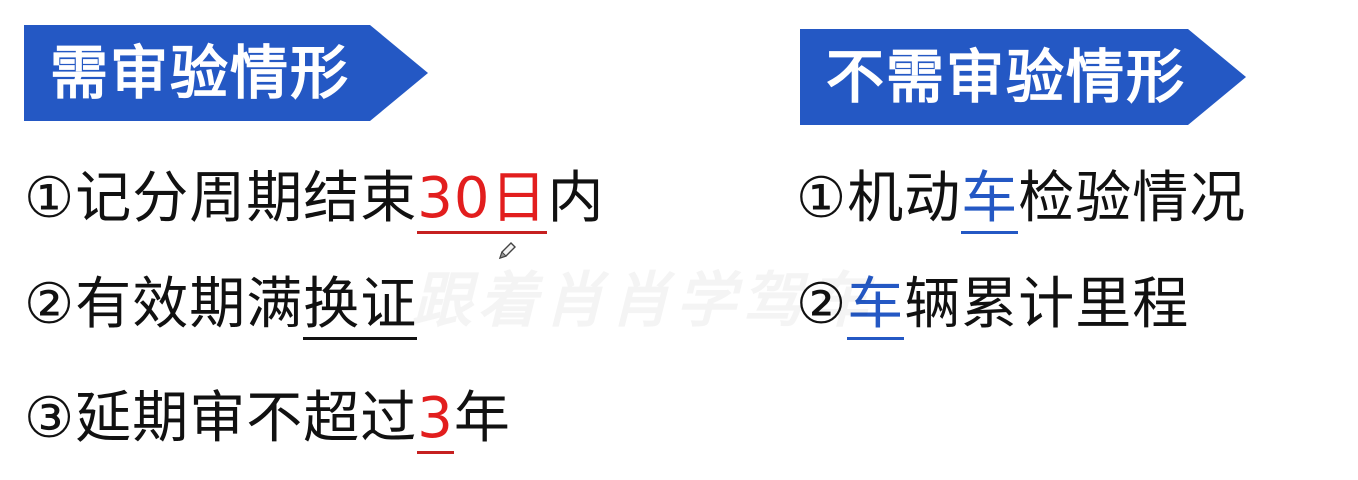 This screenshot has width=1358, height=480. What do you see at coordinates (643, 295) in the screenshot?
I see `watermark: 跟着肖肖学驾车` at bounding box center [643, 295].